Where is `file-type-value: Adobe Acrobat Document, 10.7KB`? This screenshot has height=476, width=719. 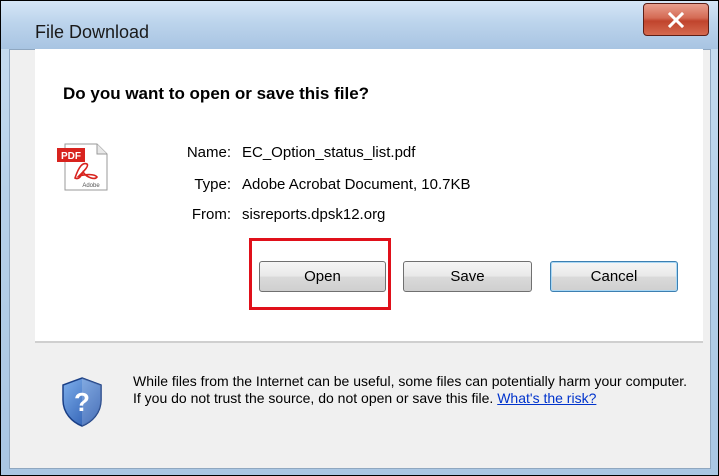
file-type-value: Adobe Acrobat Document, 10.7KB is located at coordinates (356, 184).